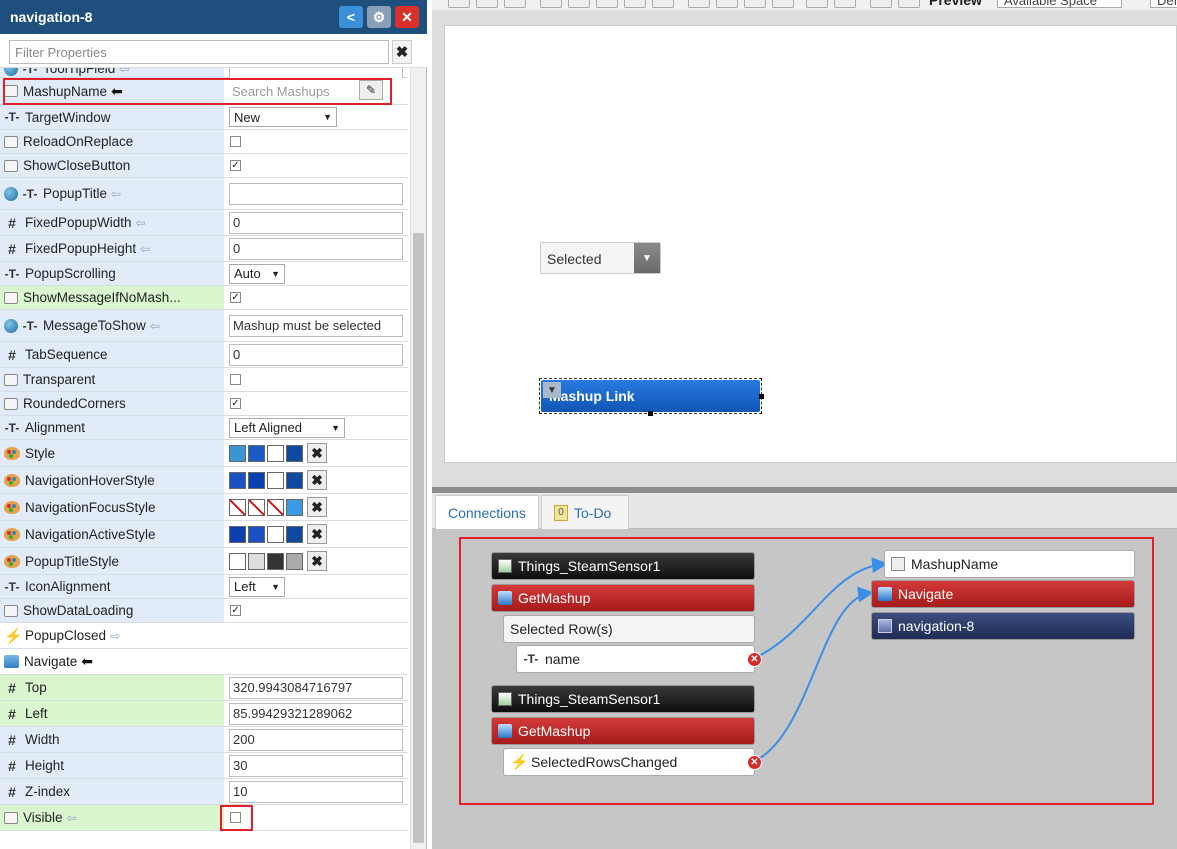 This screenshot has height=849, width=1177. I want to click on property-name-cell: # FixedPopupWidth ⇦, so click(113, 222).